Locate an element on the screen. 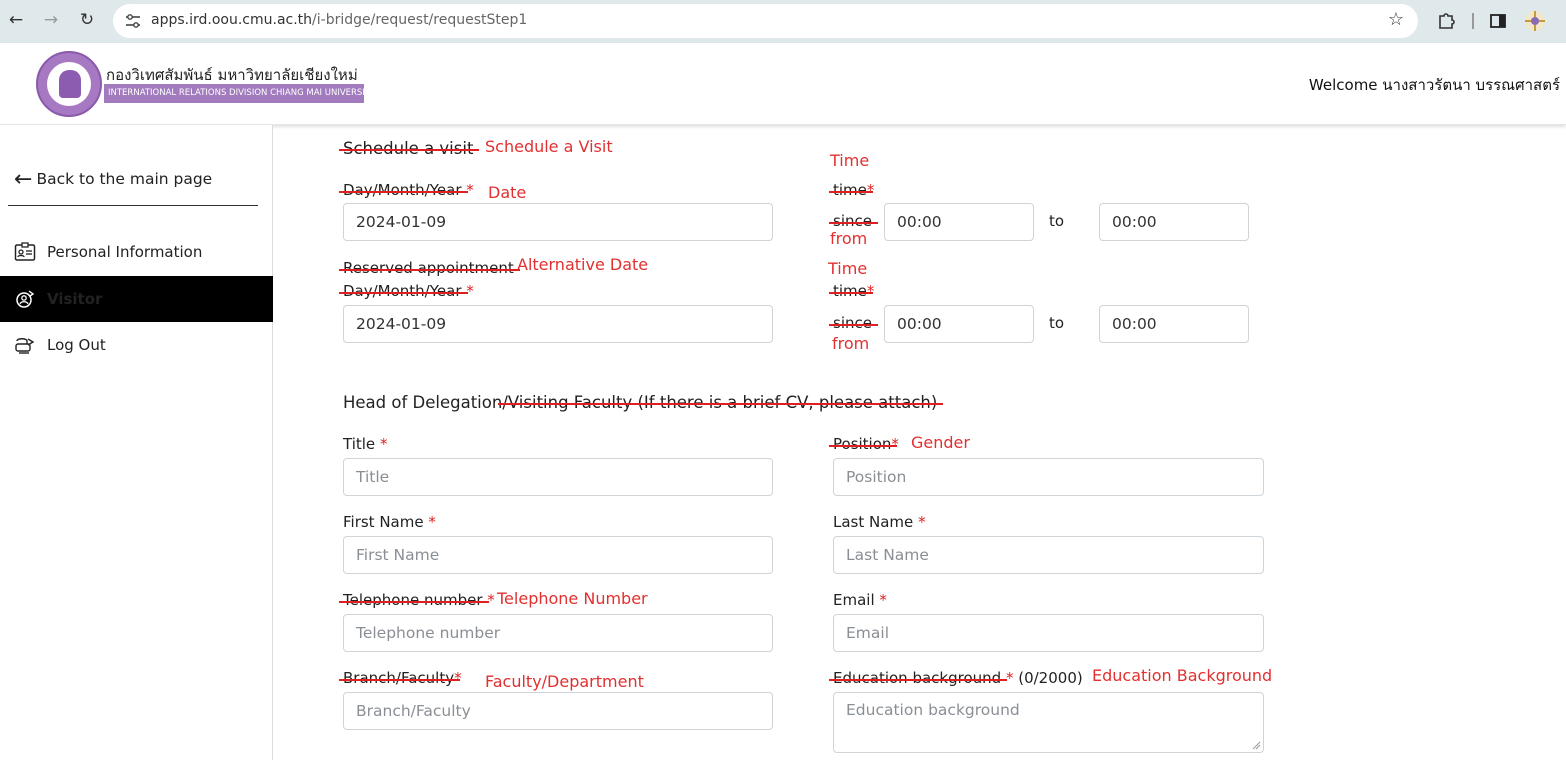 Image resolution: width=1566 pixels, height=760 pixels. visit-date-label-struck: Day/Month/Year is located at coordinates (403, 190).